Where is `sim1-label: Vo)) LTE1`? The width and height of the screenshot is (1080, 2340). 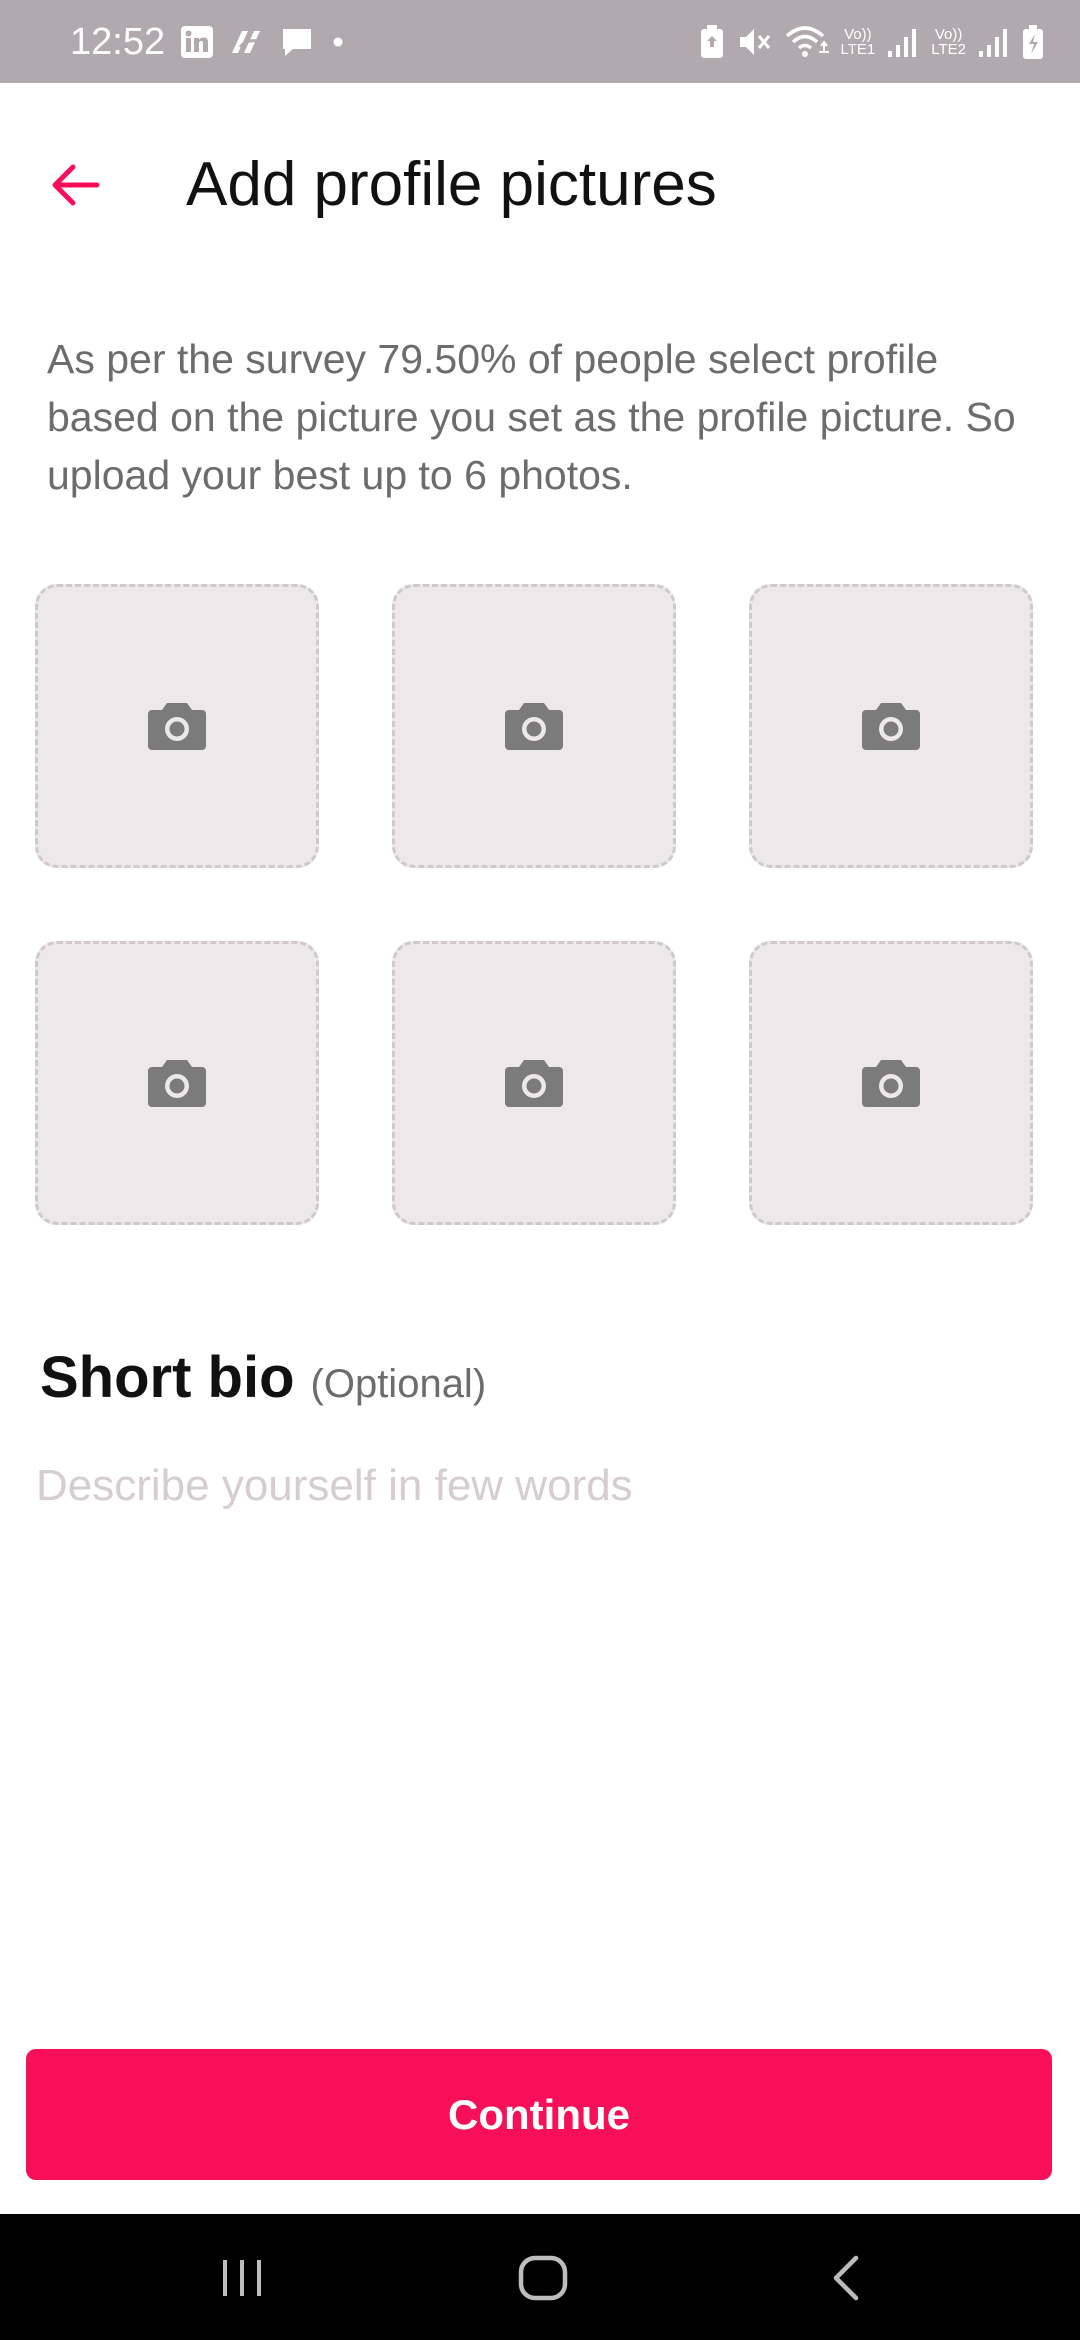 sim1-label: Vo)) LTE1 is located at coordinates (858, 42).